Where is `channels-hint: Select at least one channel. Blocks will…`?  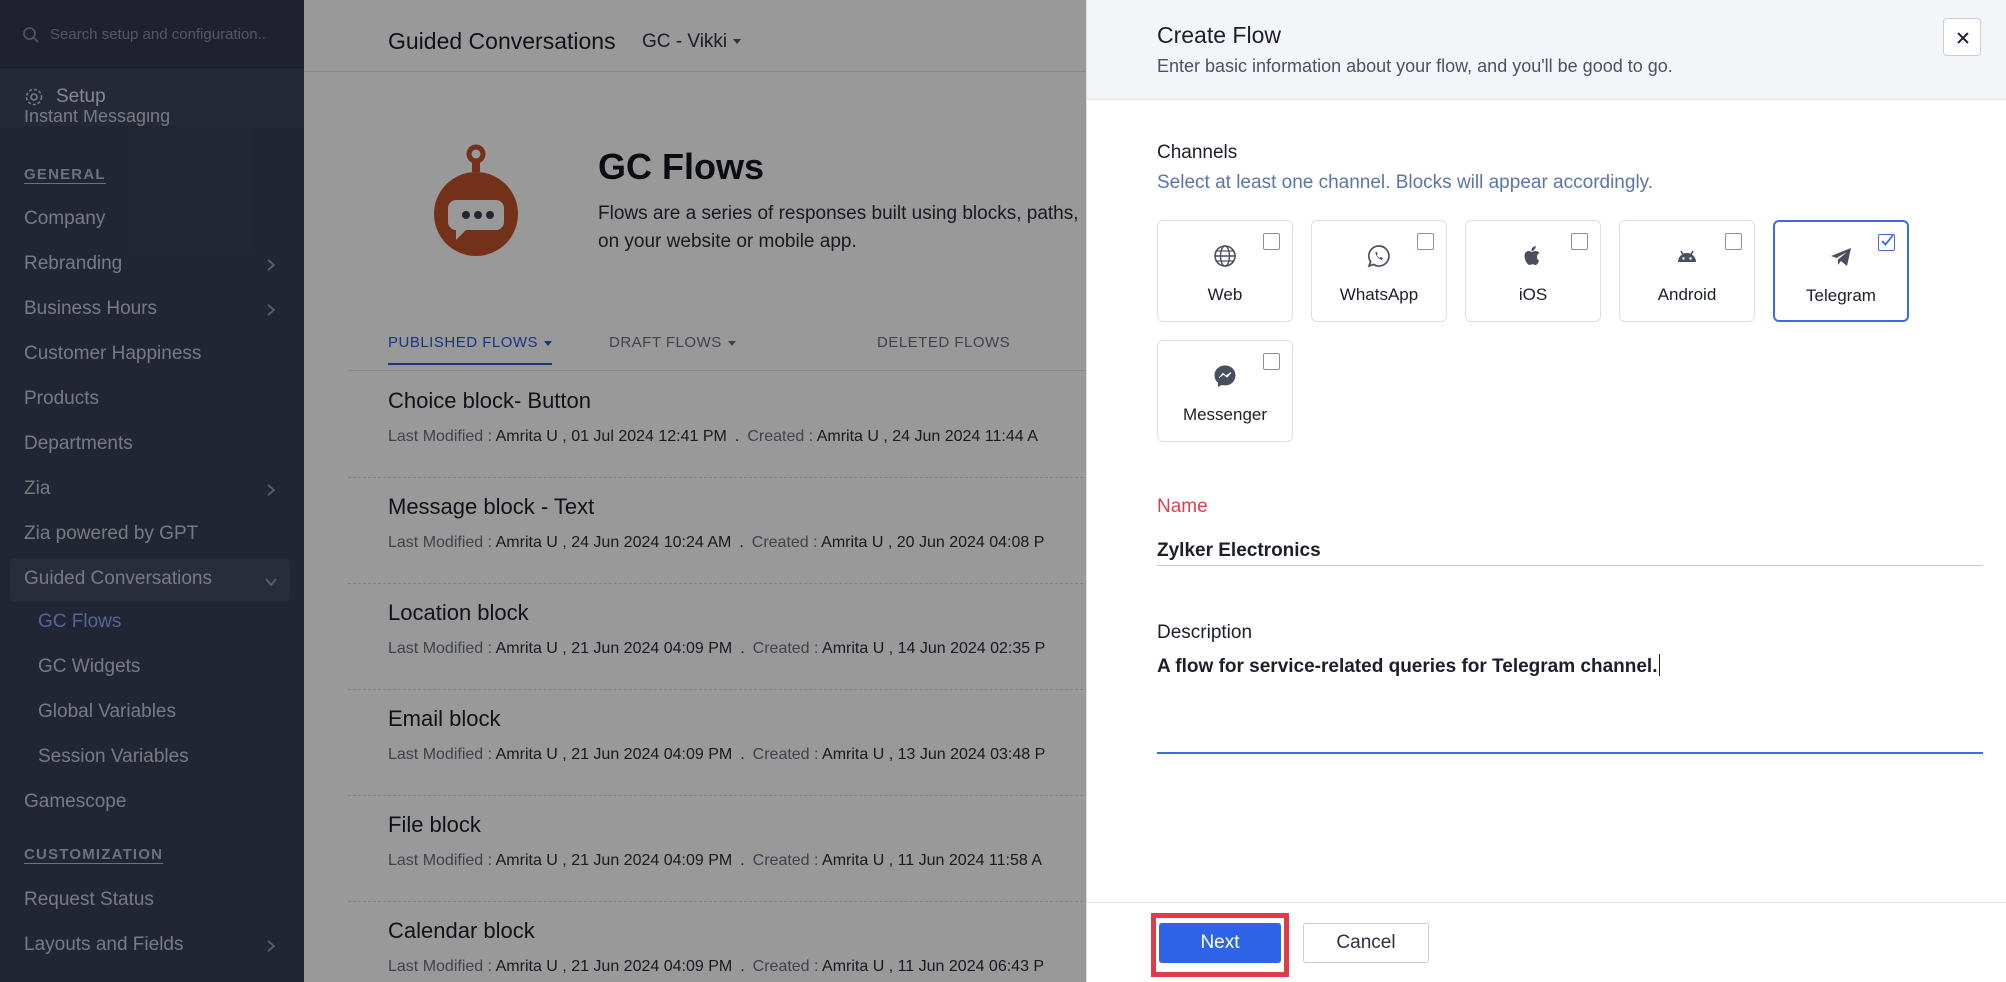
channels-hint: Select at least one channel. Blocks will… is located at coordinates (1405, 182).